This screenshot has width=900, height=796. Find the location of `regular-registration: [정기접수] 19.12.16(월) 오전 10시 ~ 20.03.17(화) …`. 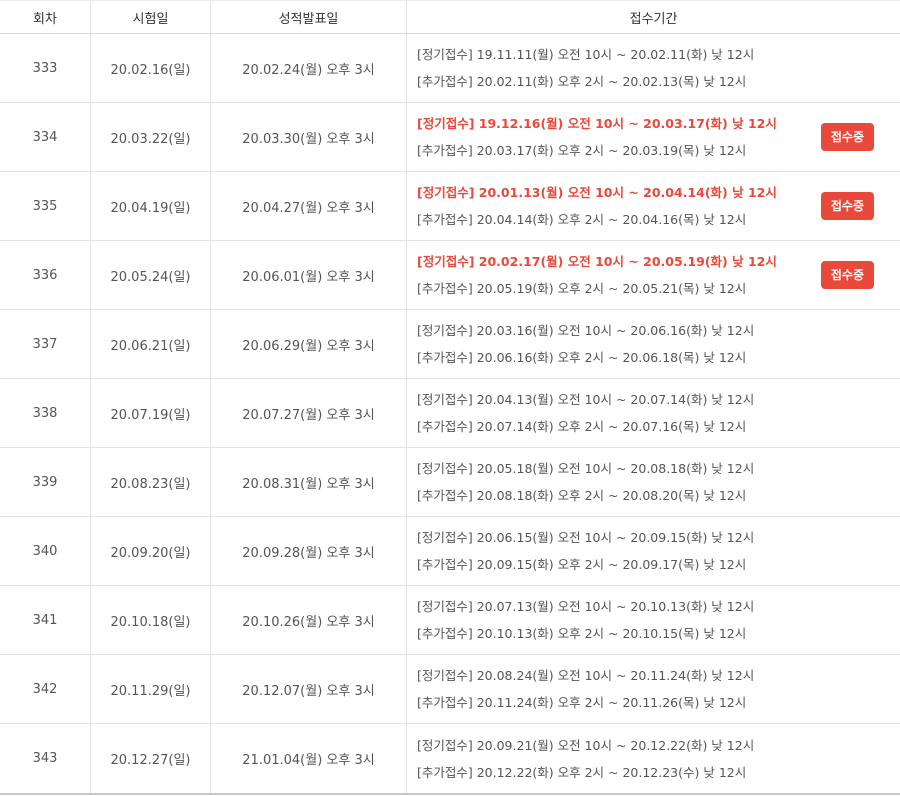

regular-registration: [정기접수] 19.12.16(월) 오전 10시 ~ 20.03.17(화) … is located at coordinates (597, 123).